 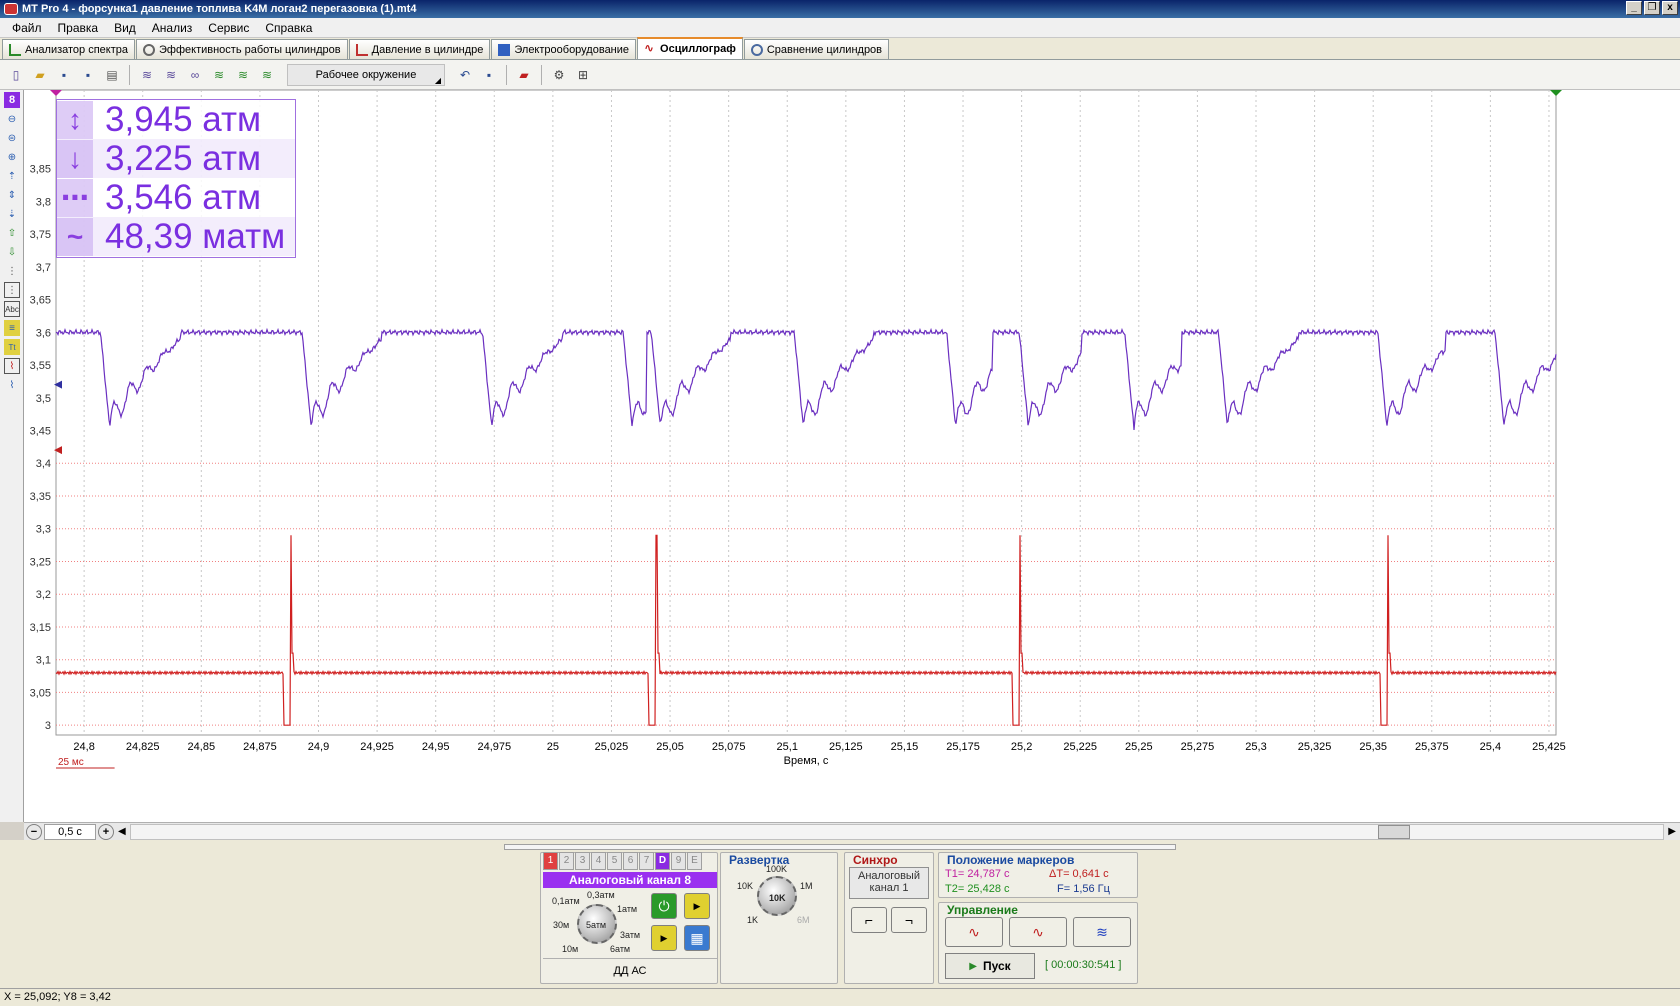 I want to click on power-icon: ⏻, so click(x=664, y=906).